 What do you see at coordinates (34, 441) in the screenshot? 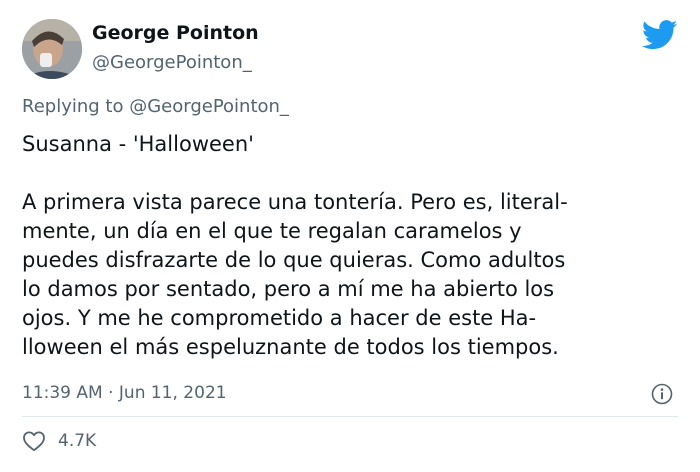
I see `heart-icon` at bounding box center [34, 441].